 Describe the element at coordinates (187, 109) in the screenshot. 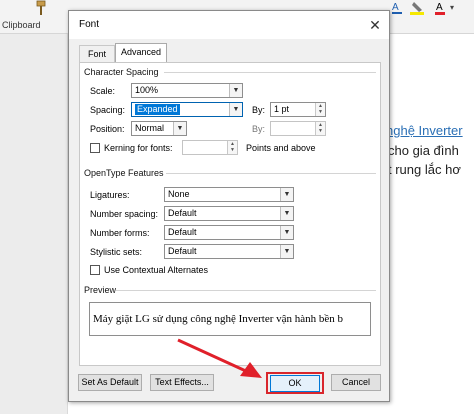

I see `spacing-dropdown: Expanded ▼` at that location.